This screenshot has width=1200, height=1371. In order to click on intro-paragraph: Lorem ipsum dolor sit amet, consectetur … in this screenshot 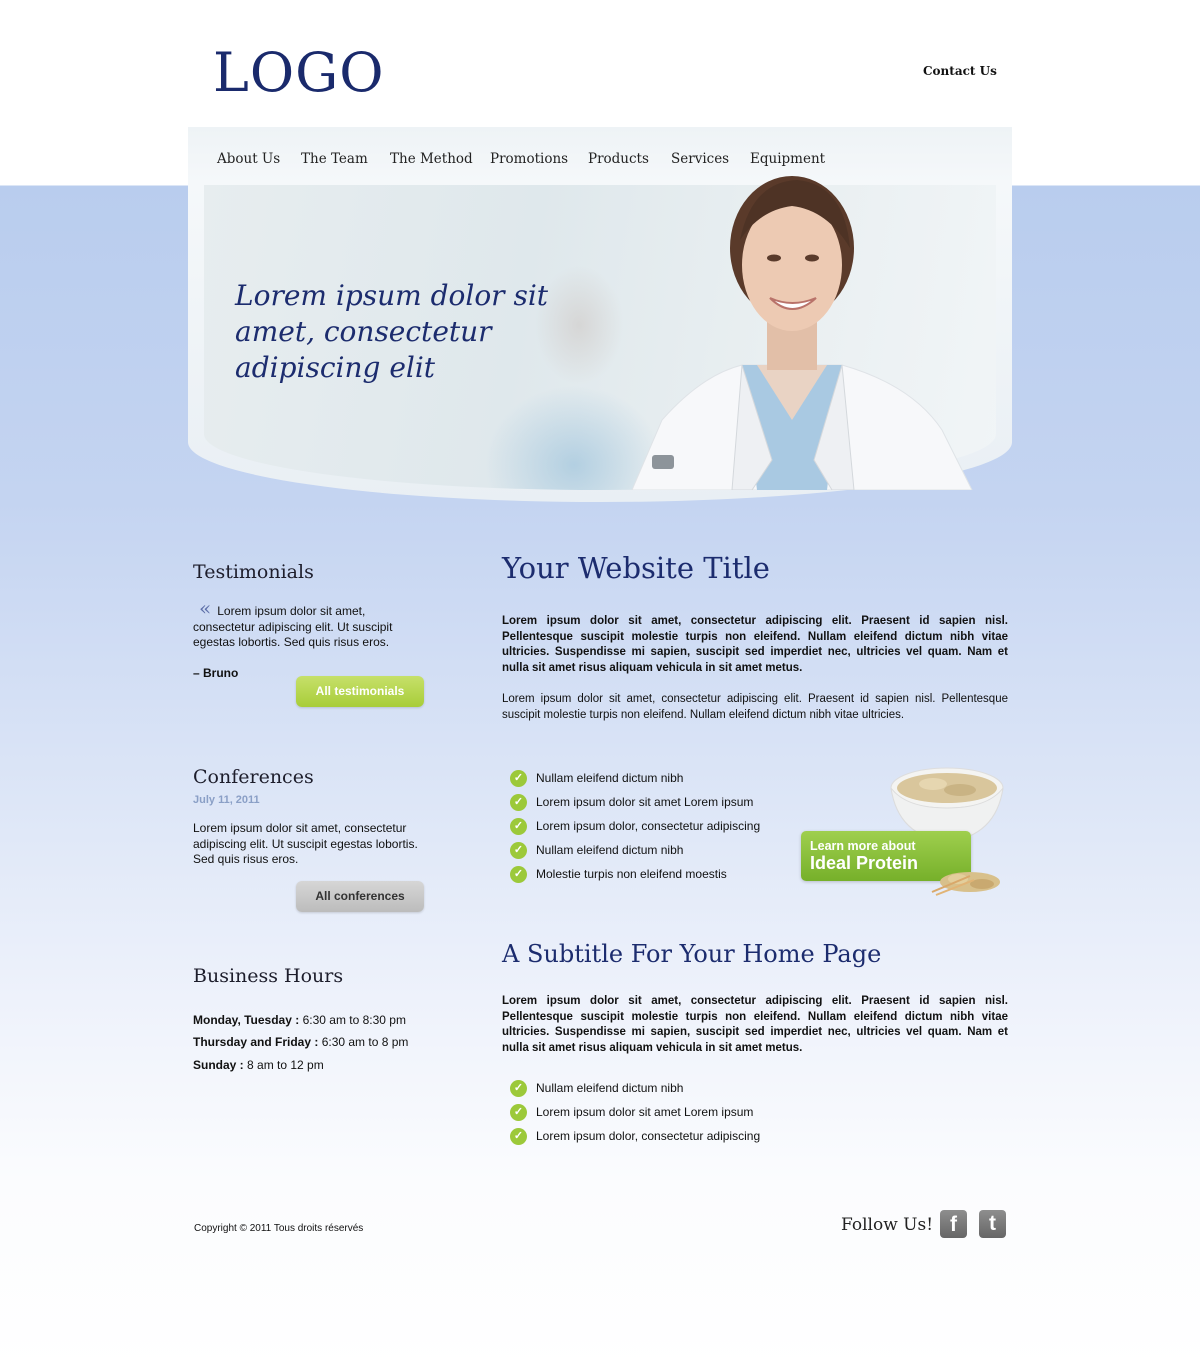, I will do `click(755, 644)`.